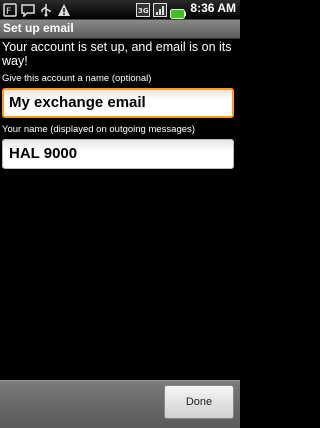 The height and width of the screenshot is (428, 320). Describe the element at coordinates (28, 10) in the screenshot. I see `chat-icon` at that location.